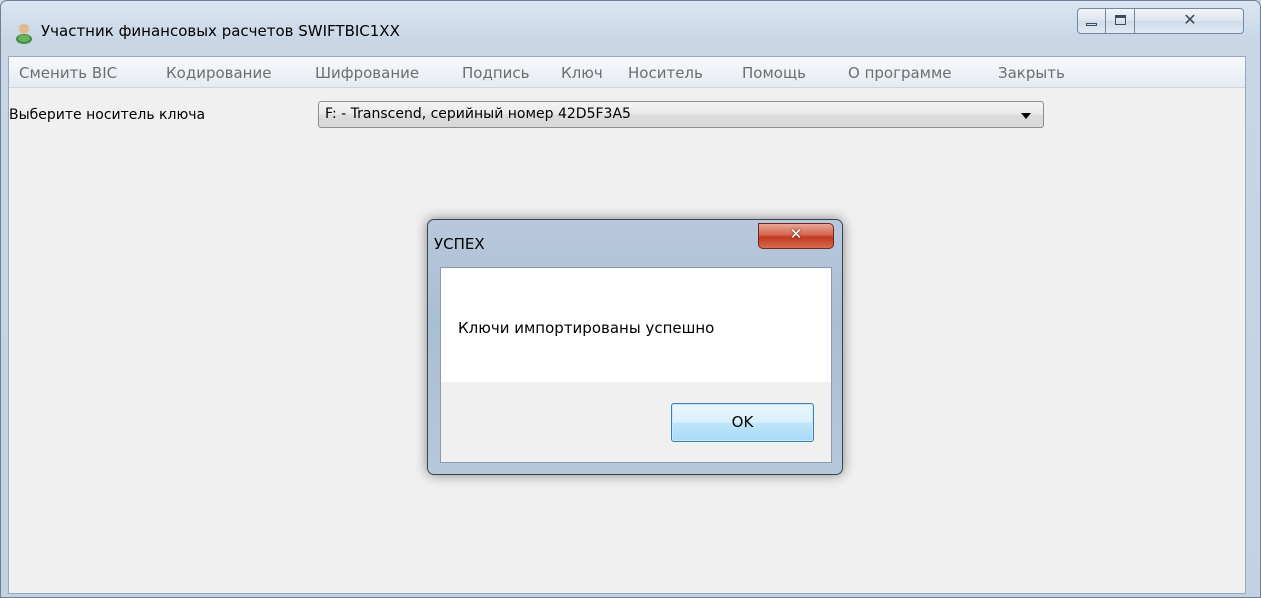 The height and width of the screenshot is (598, 1261). Describe the element at coordinates (478, 114) in the screenshot. I see `media-select-value: F: - Transcend, серийный номер 42D5F3A5` at that location.